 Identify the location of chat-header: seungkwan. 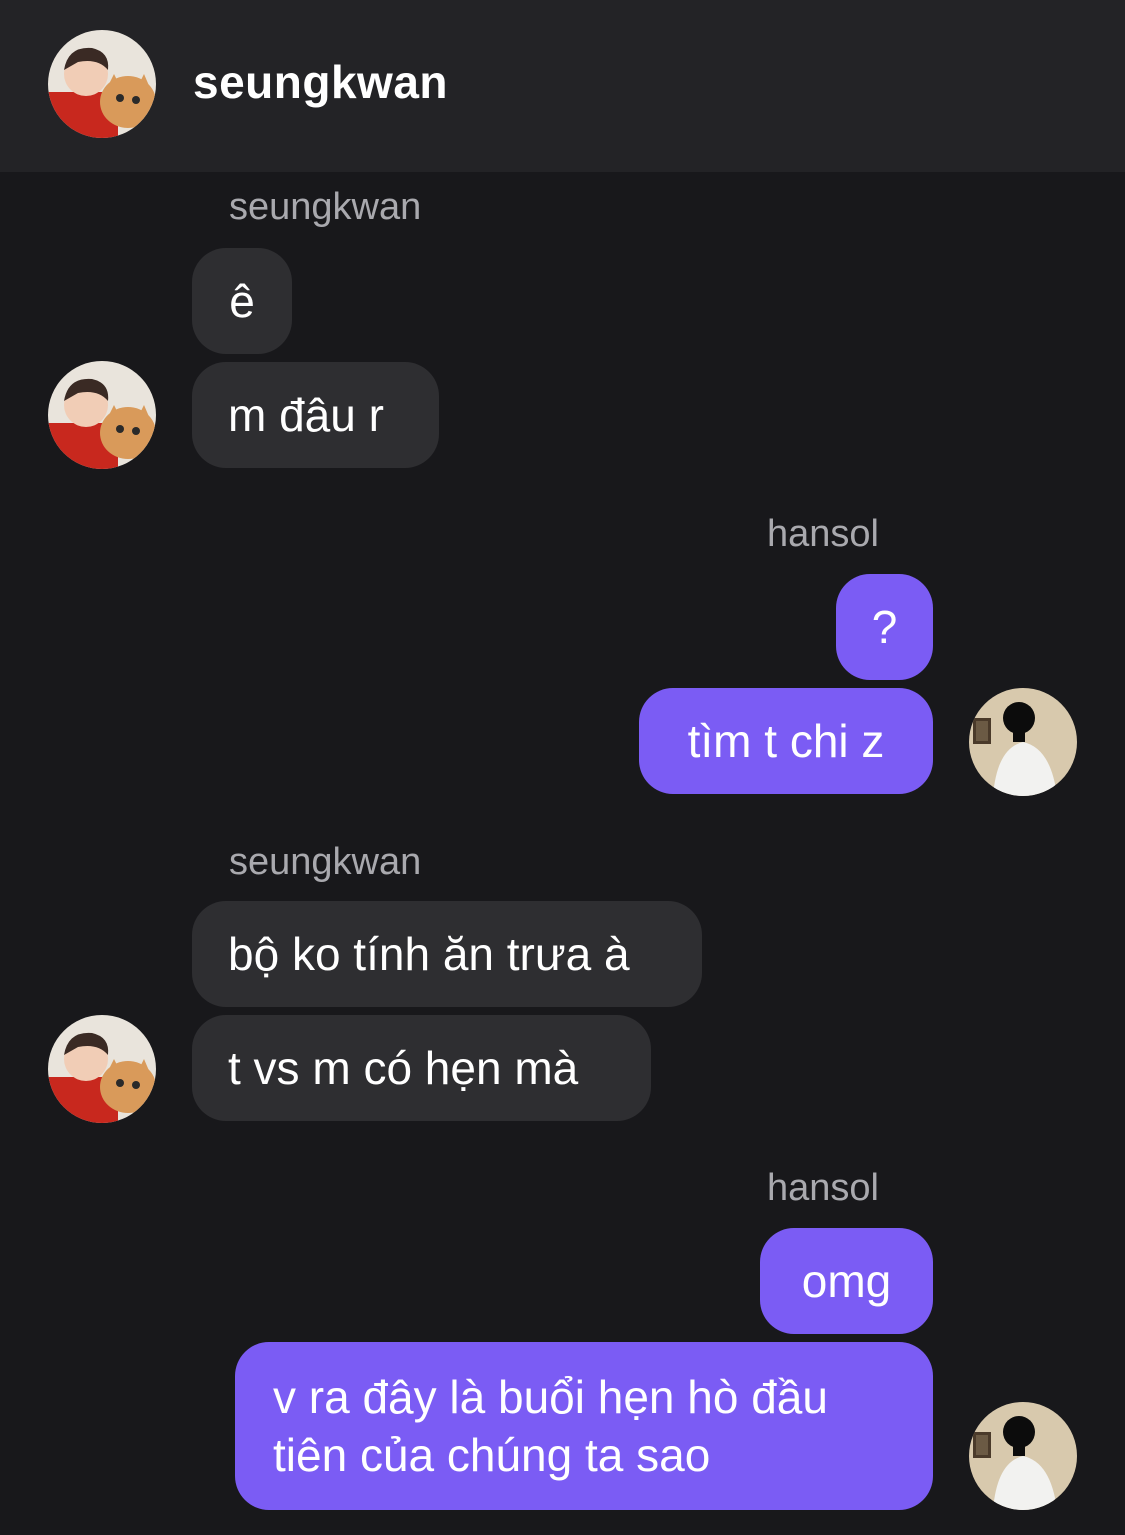
(562, 86).